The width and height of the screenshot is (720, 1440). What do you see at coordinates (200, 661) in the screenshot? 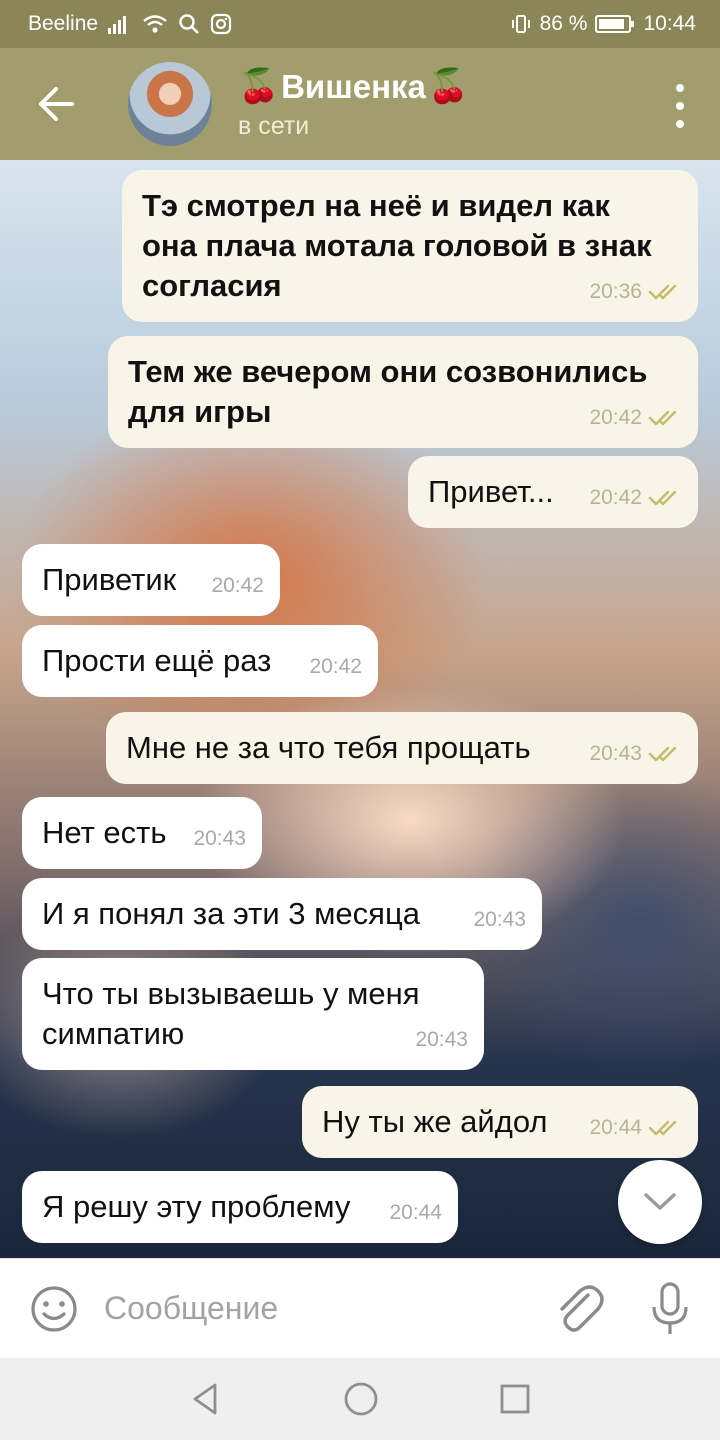
I see `incoming-message: Прости ещё раз 20:42` at bounding box center [200, 661].